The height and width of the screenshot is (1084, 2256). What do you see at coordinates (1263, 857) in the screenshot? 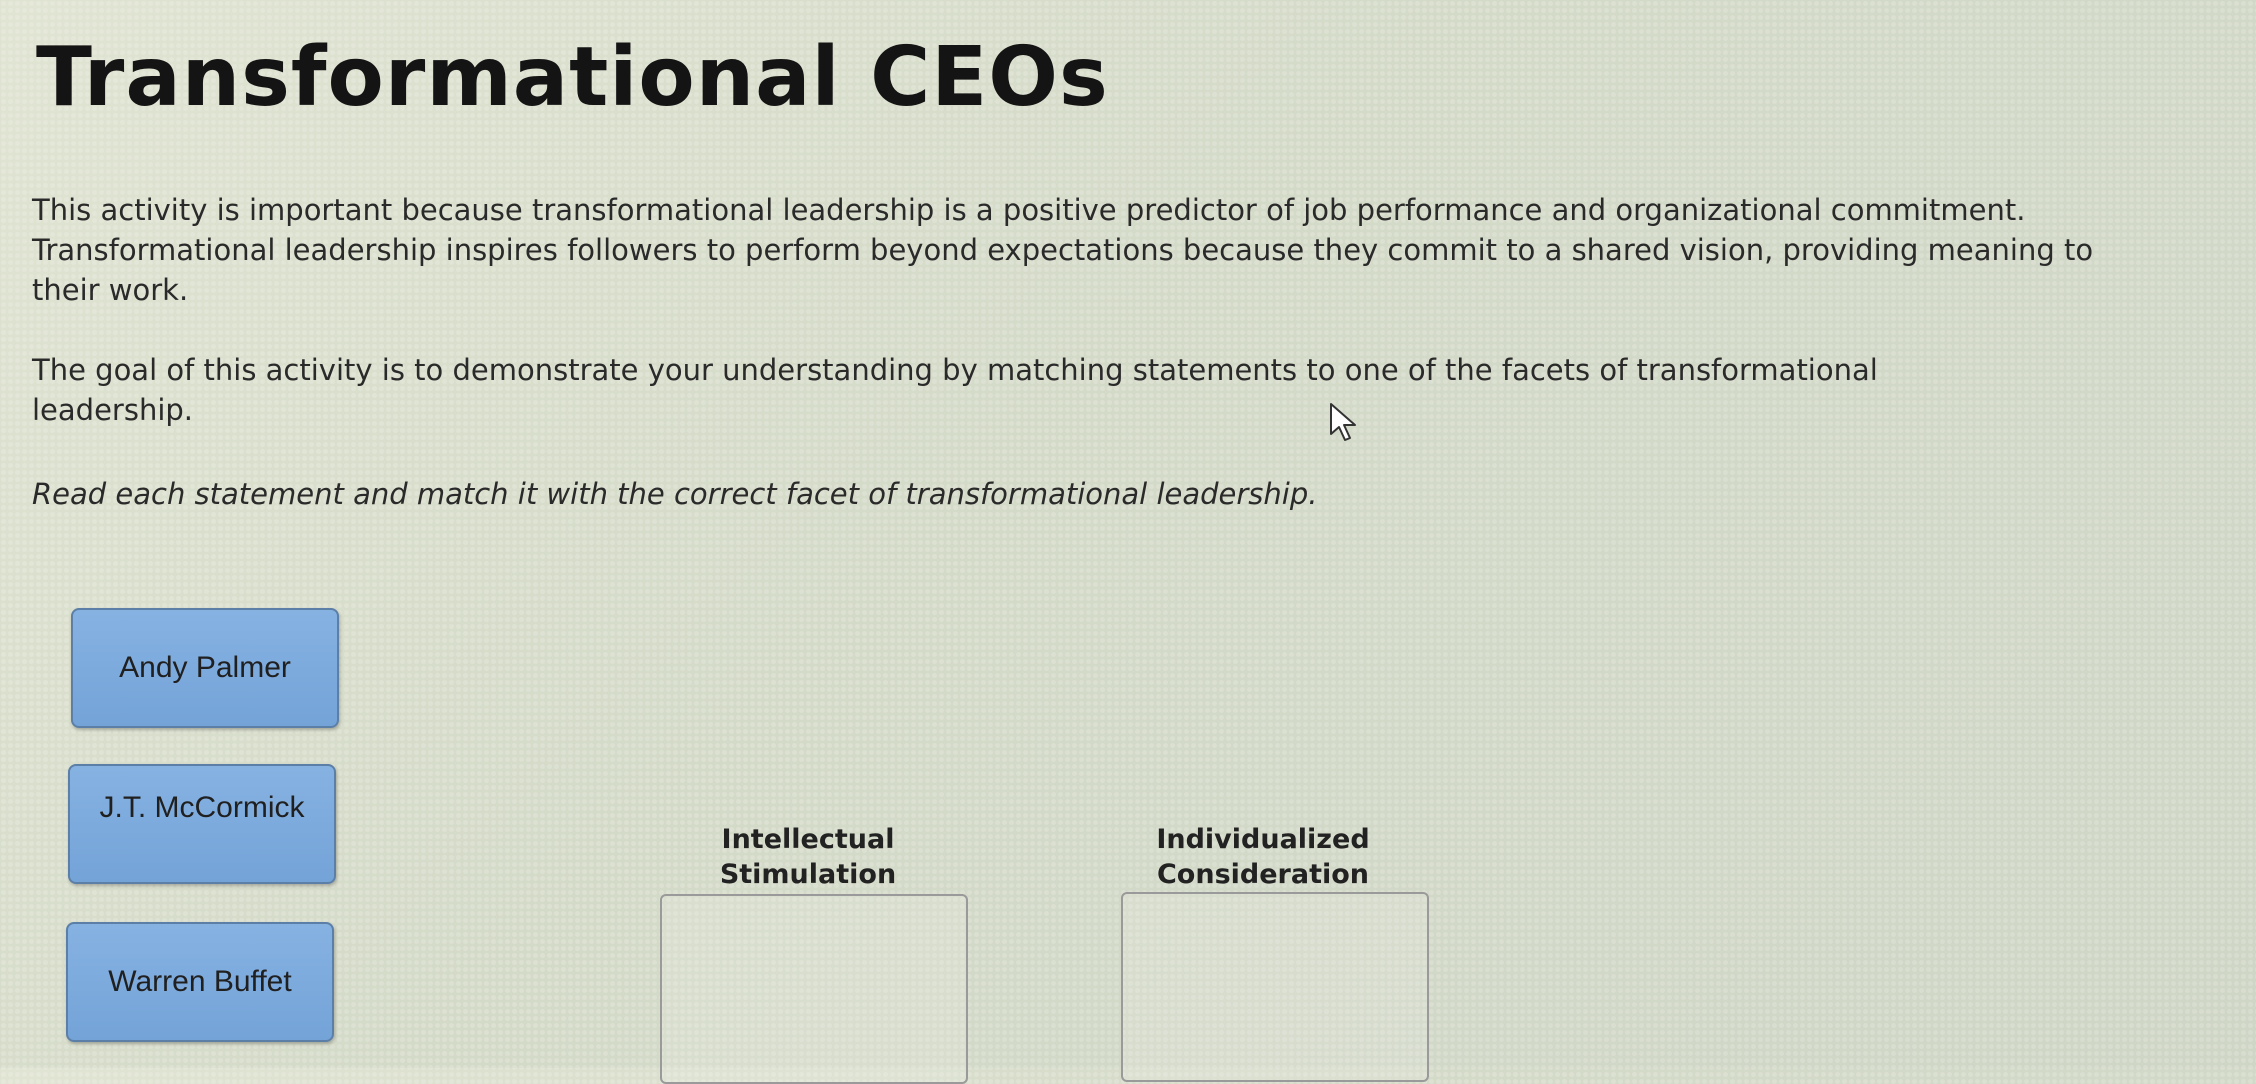
I see `target-label-individualized-consideration: Individualized Consideration` at bounding box center [1263, 857].